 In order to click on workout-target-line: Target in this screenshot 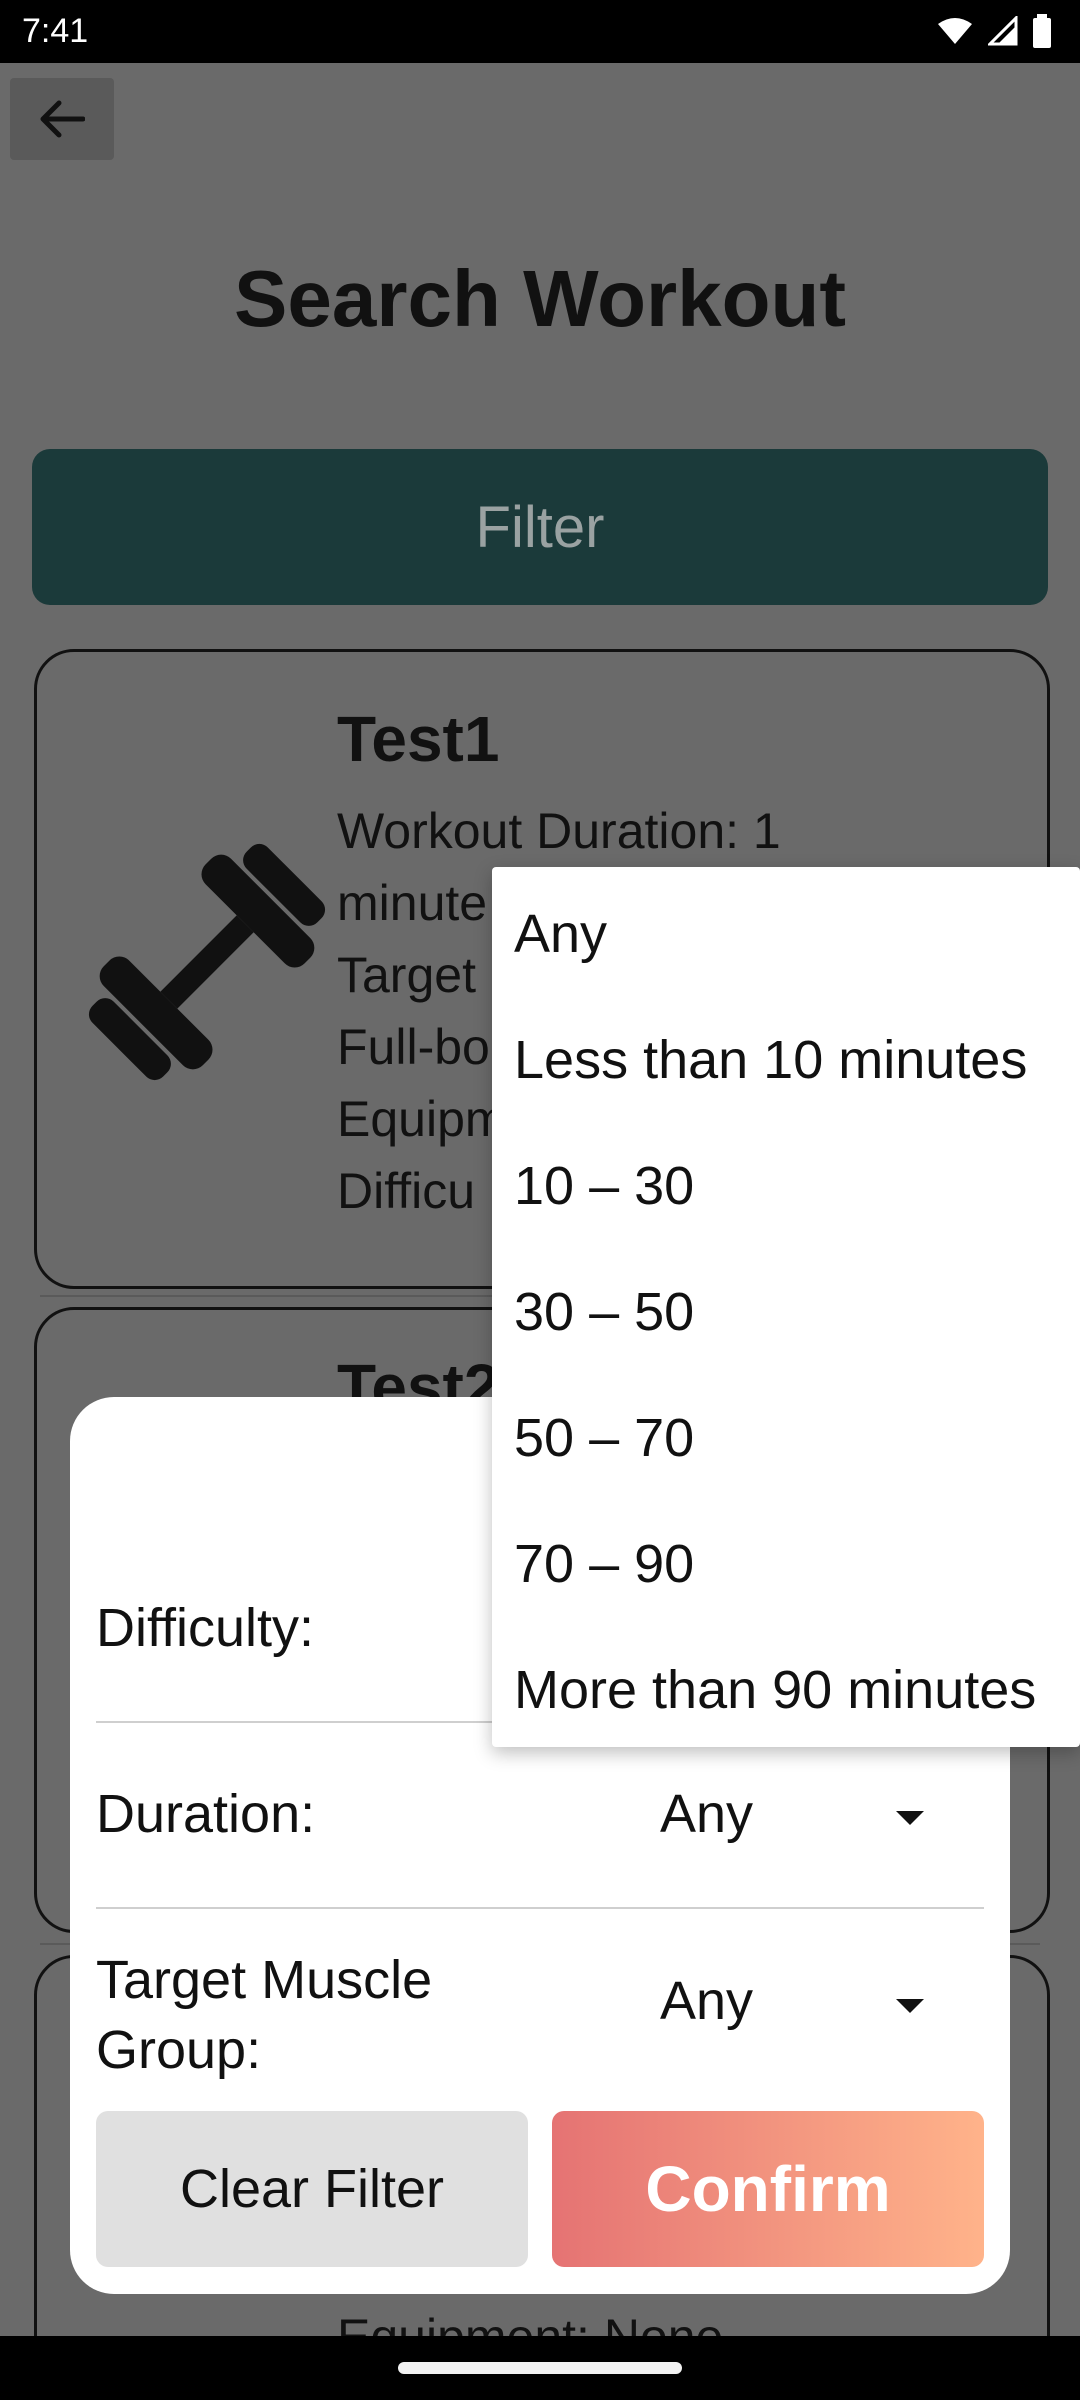, I will do `click(406, 975)`.